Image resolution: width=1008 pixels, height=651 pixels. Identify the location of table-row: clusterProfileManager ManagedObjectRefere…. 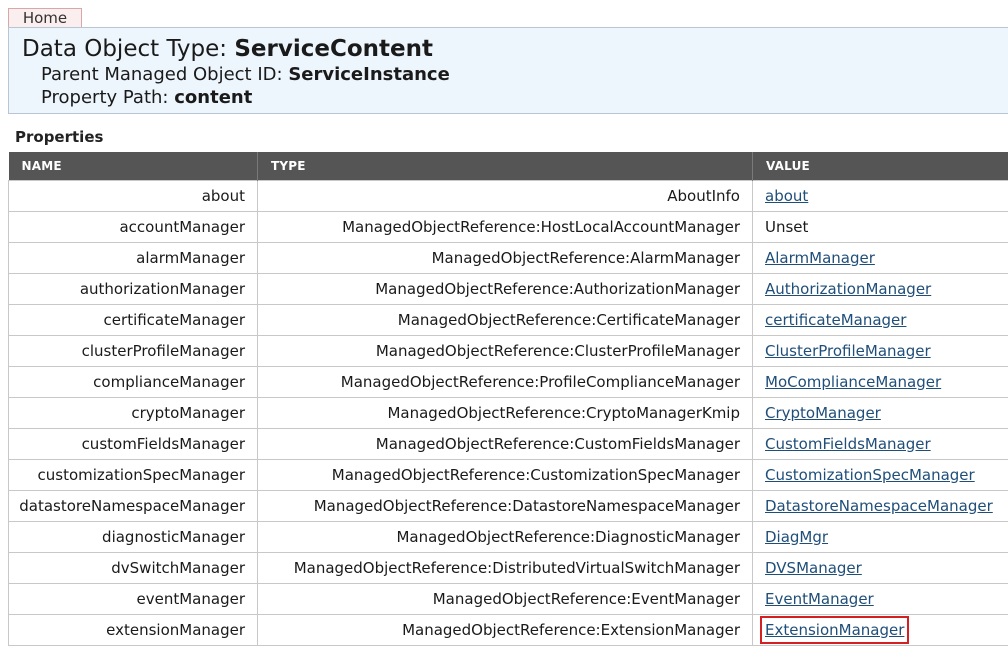
(508, 350).